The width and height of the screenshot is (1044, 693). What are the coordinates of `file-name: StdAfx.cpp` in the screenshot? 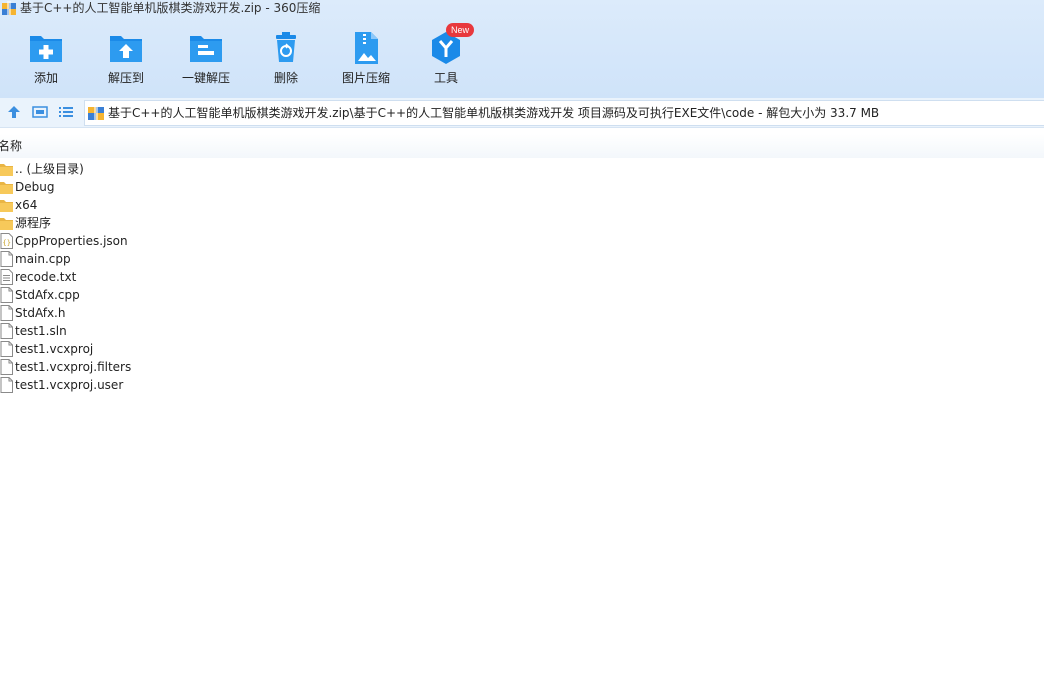 It's located at (47, 295).